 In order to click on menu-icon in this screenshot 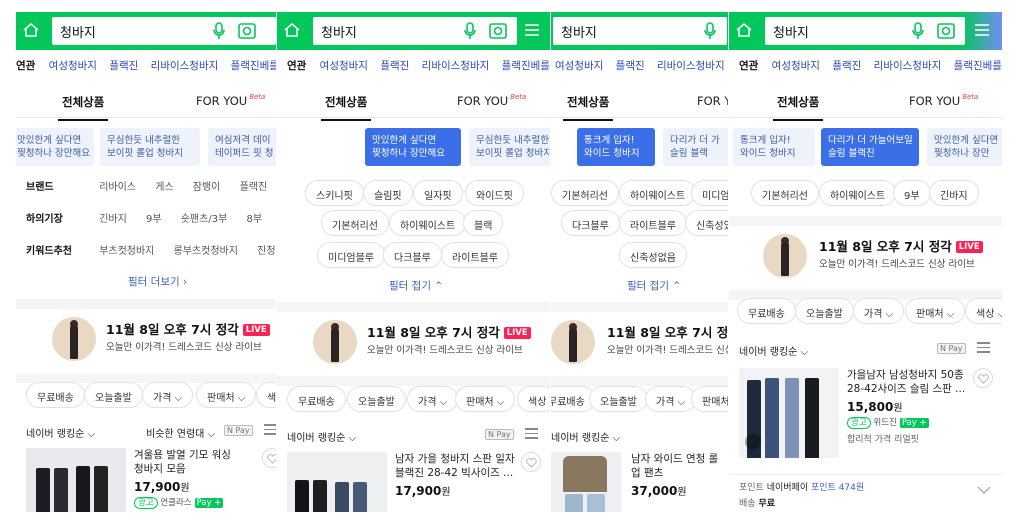, I will do `click(982, 31)`.